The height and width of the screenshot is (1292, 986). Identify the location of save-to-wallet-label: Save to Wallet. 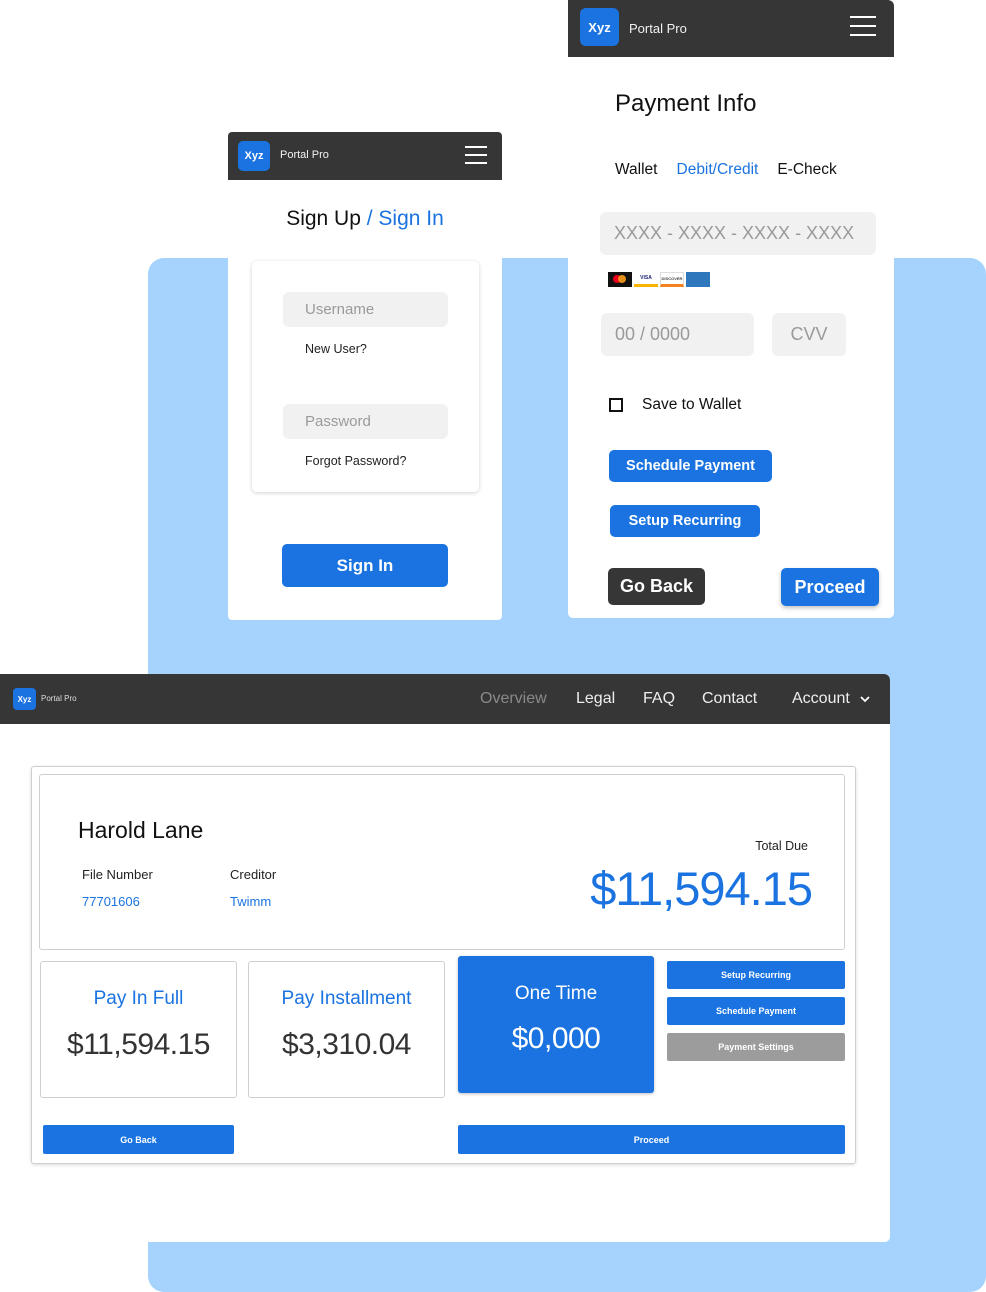
(692, 404).